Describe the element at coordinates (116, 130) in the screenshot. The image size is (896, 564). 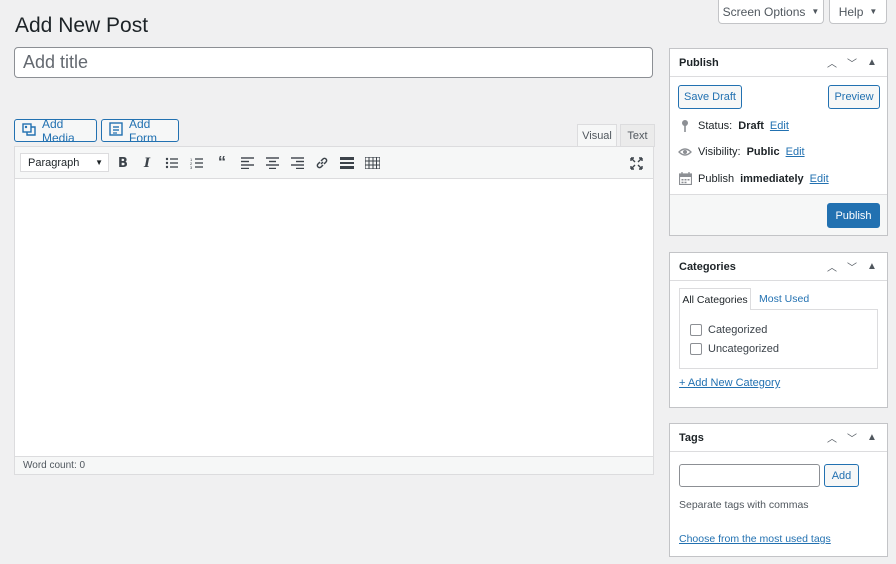
I see `form-icon` at that location.